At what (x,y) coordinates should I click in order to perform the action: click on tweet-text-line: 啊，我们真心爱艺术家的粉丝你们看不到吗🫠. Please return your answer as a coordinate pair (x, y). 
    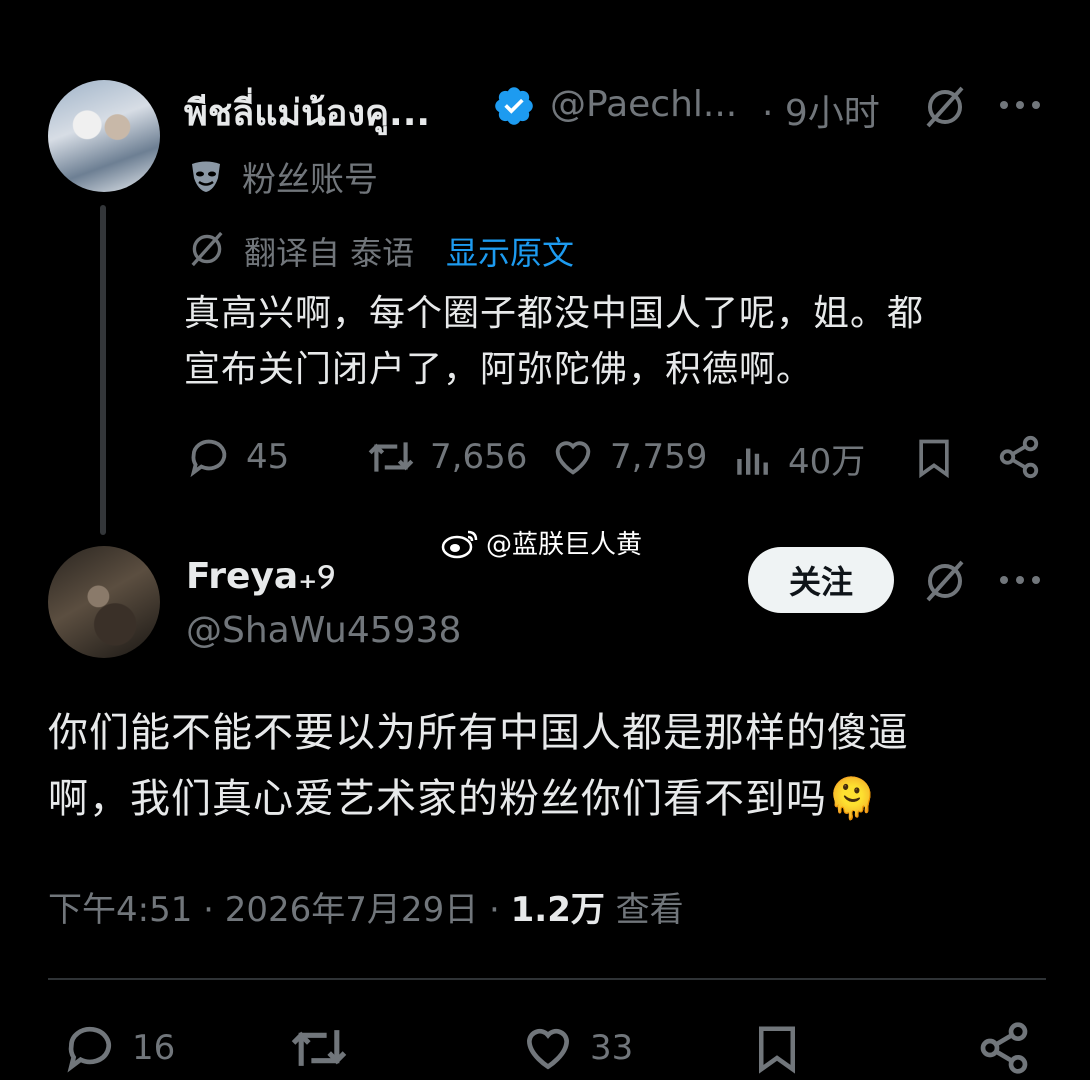
    Looking at the image, I should click on (553, 799).